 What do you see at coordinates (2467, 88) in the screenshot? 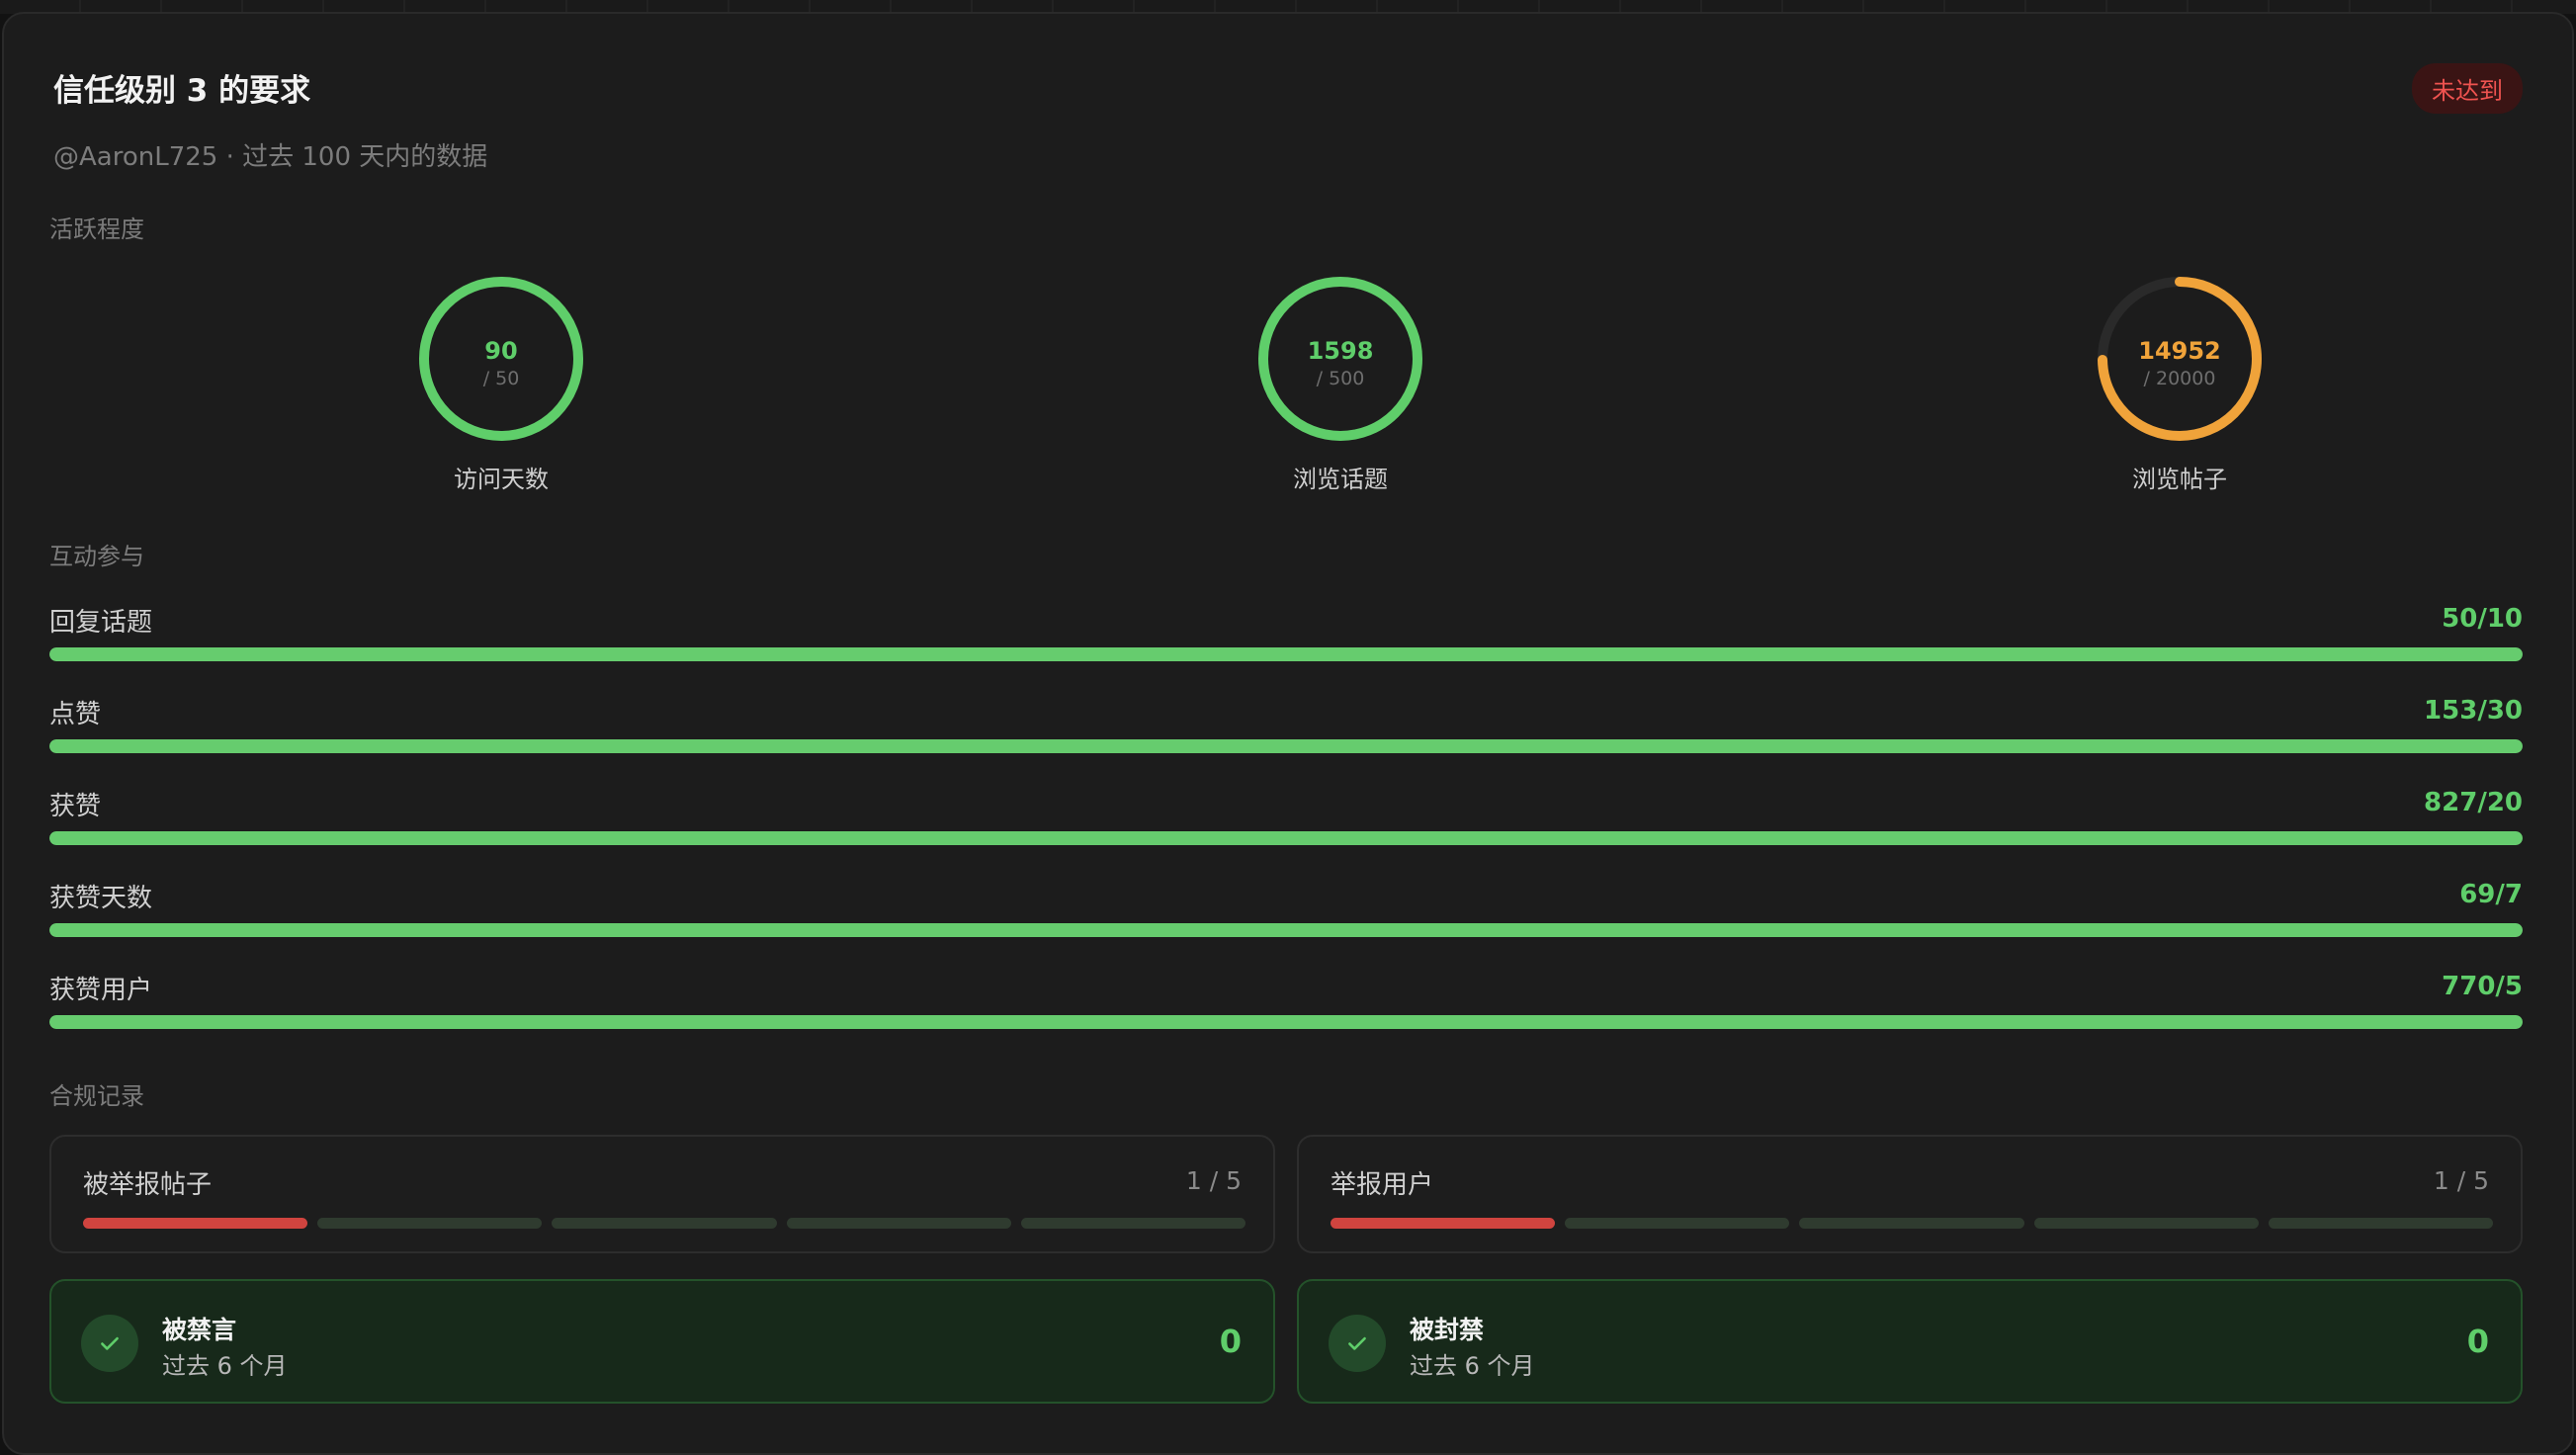
I see `status-badge: 未达到` at bounding box center [2467, 88].